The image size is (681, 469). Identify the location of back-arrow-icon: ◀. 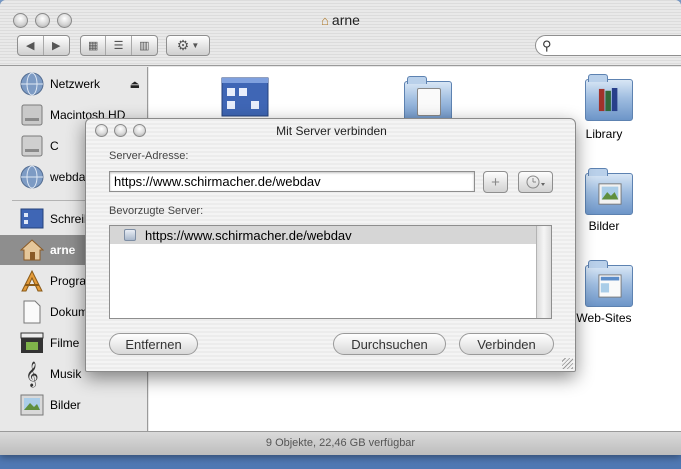
(31, 45).